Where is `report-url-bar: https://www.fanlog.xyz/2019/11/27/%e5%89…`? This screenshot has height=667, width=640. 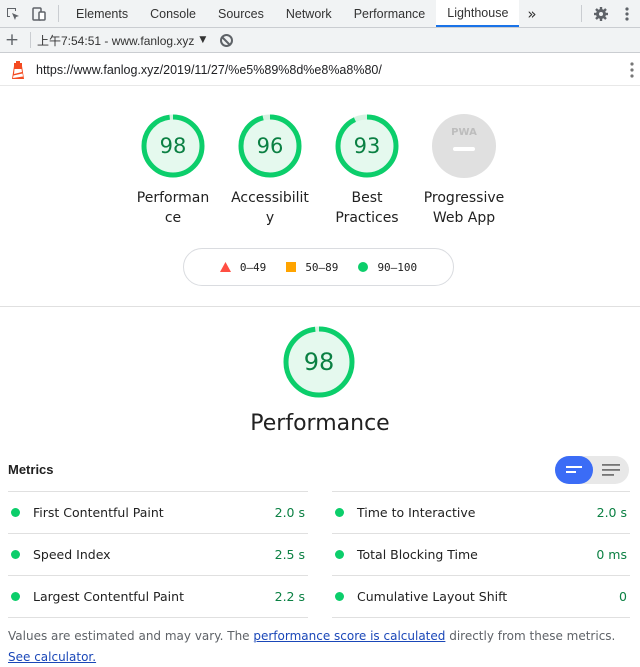
report-url-bar: https://www.fanlog.xyz/2019/11/27/%e5%89… is located at coordinates (320, 70).